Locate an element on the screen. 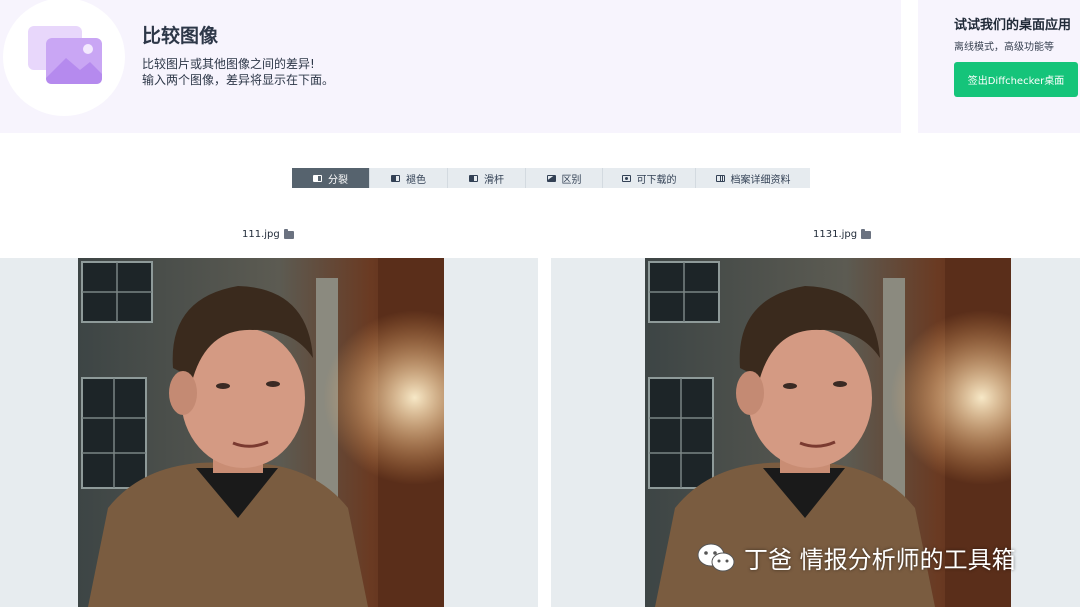 The width and height of the screenshot is (1080, 607). slider-icon is located at coordinates (473, 178).